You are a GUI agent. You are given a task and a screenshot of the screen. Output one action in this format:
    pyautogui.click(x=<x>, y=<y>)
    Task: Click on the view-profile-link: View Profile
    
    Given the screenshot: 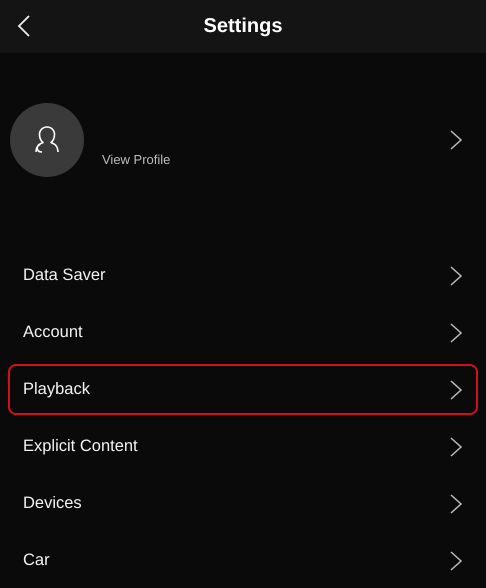 What is the action you would take?
    pyautogui.click(x=276, y=159)
    